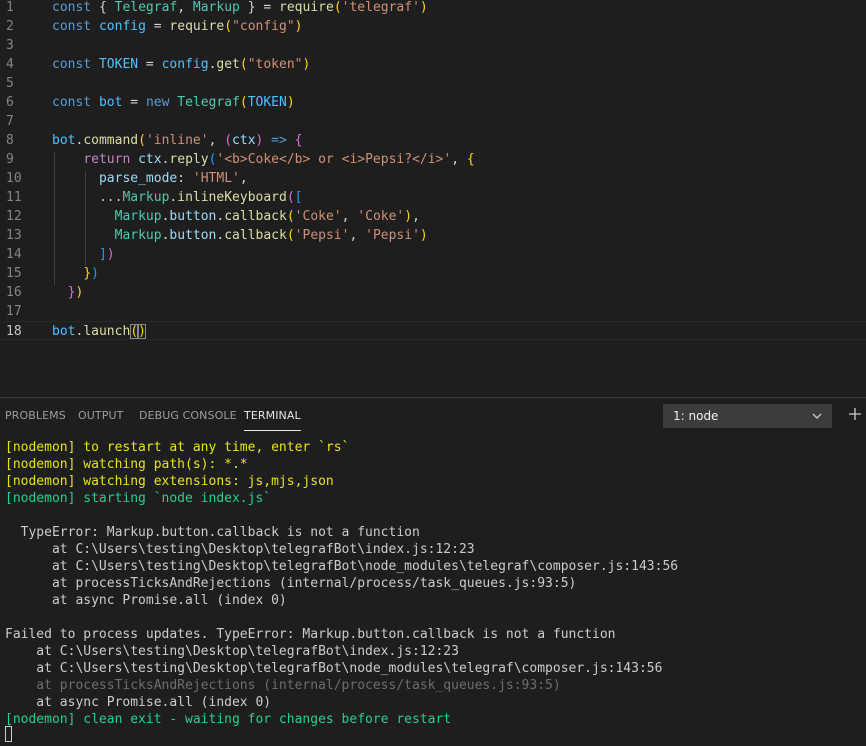  Describe the element at coordinates (14, 197) in the screenshot. I see `line-number: 11` at that location.